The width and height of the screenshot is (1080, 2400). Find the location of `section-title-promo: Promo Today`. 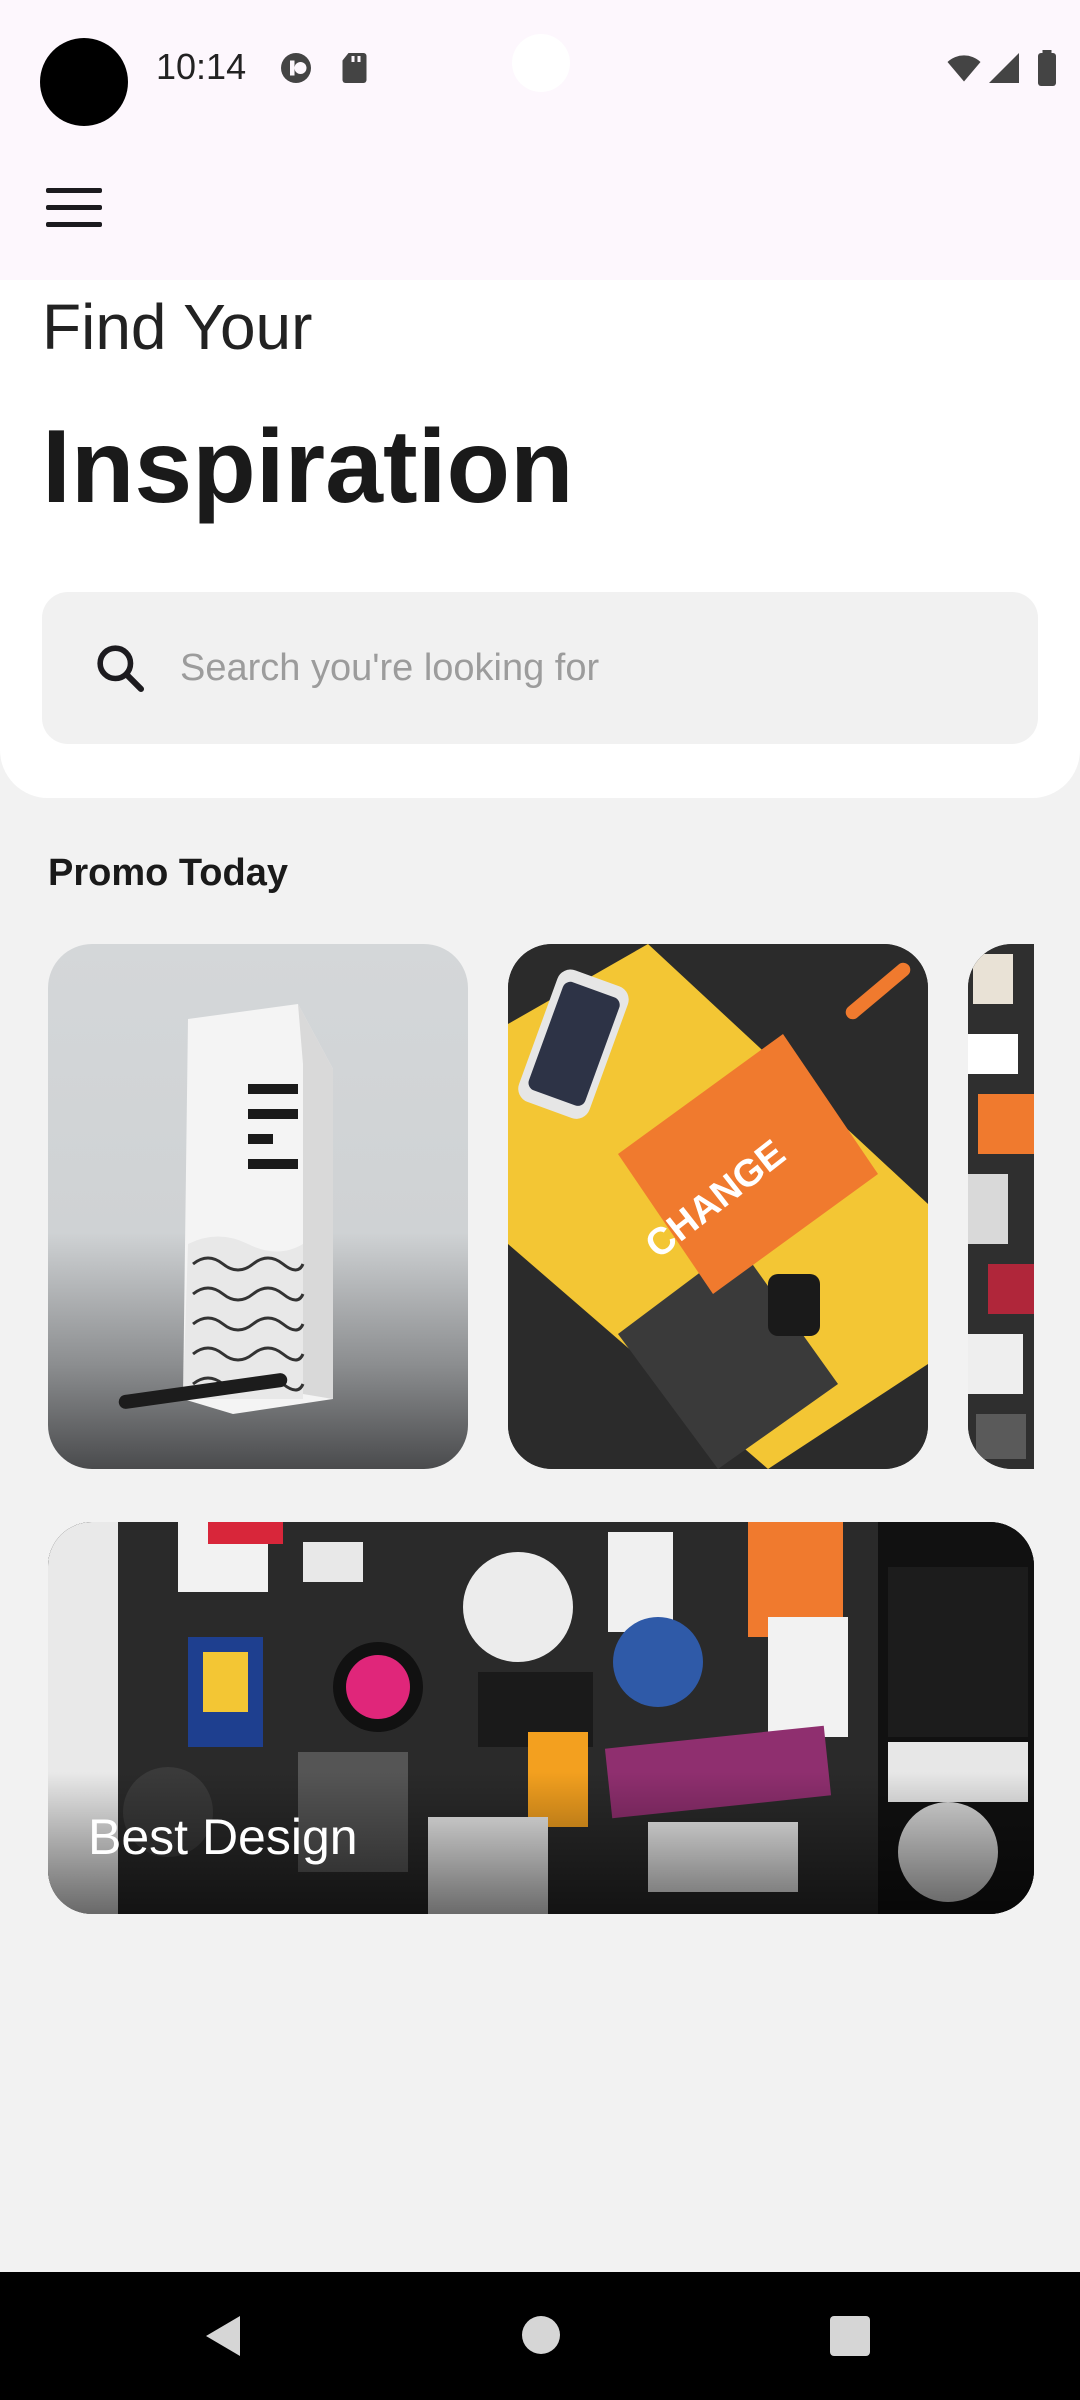

section-title-promo: Promo Today is located at coordinates (168, 873).